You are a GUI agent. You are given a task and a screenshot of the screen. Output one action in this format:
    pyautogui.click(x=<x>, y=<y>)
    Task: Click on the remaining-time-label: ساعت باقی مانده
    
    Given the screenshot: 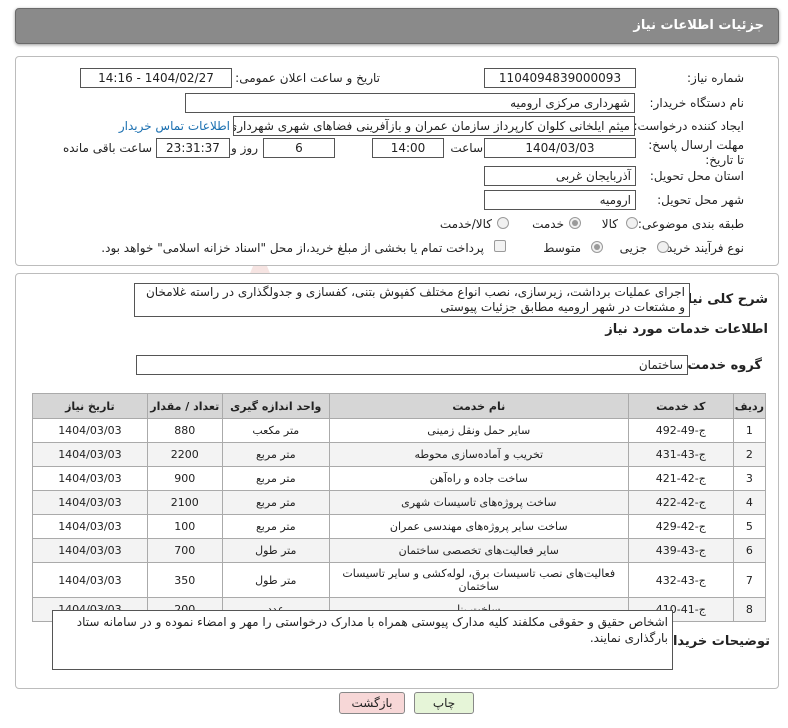 What is the action you would take?
    pyautogui.click(x=107, y=148)
    